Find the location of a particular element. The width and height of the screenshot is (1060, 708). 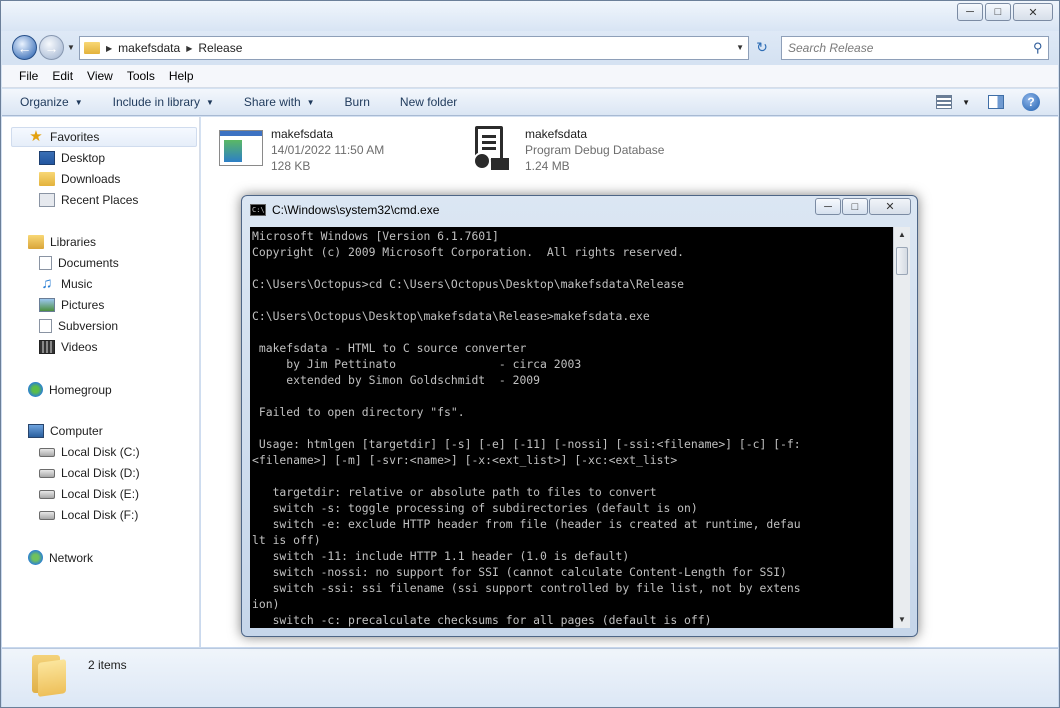

organize-button: Organize ▼ is located at coordinates (51, 102).